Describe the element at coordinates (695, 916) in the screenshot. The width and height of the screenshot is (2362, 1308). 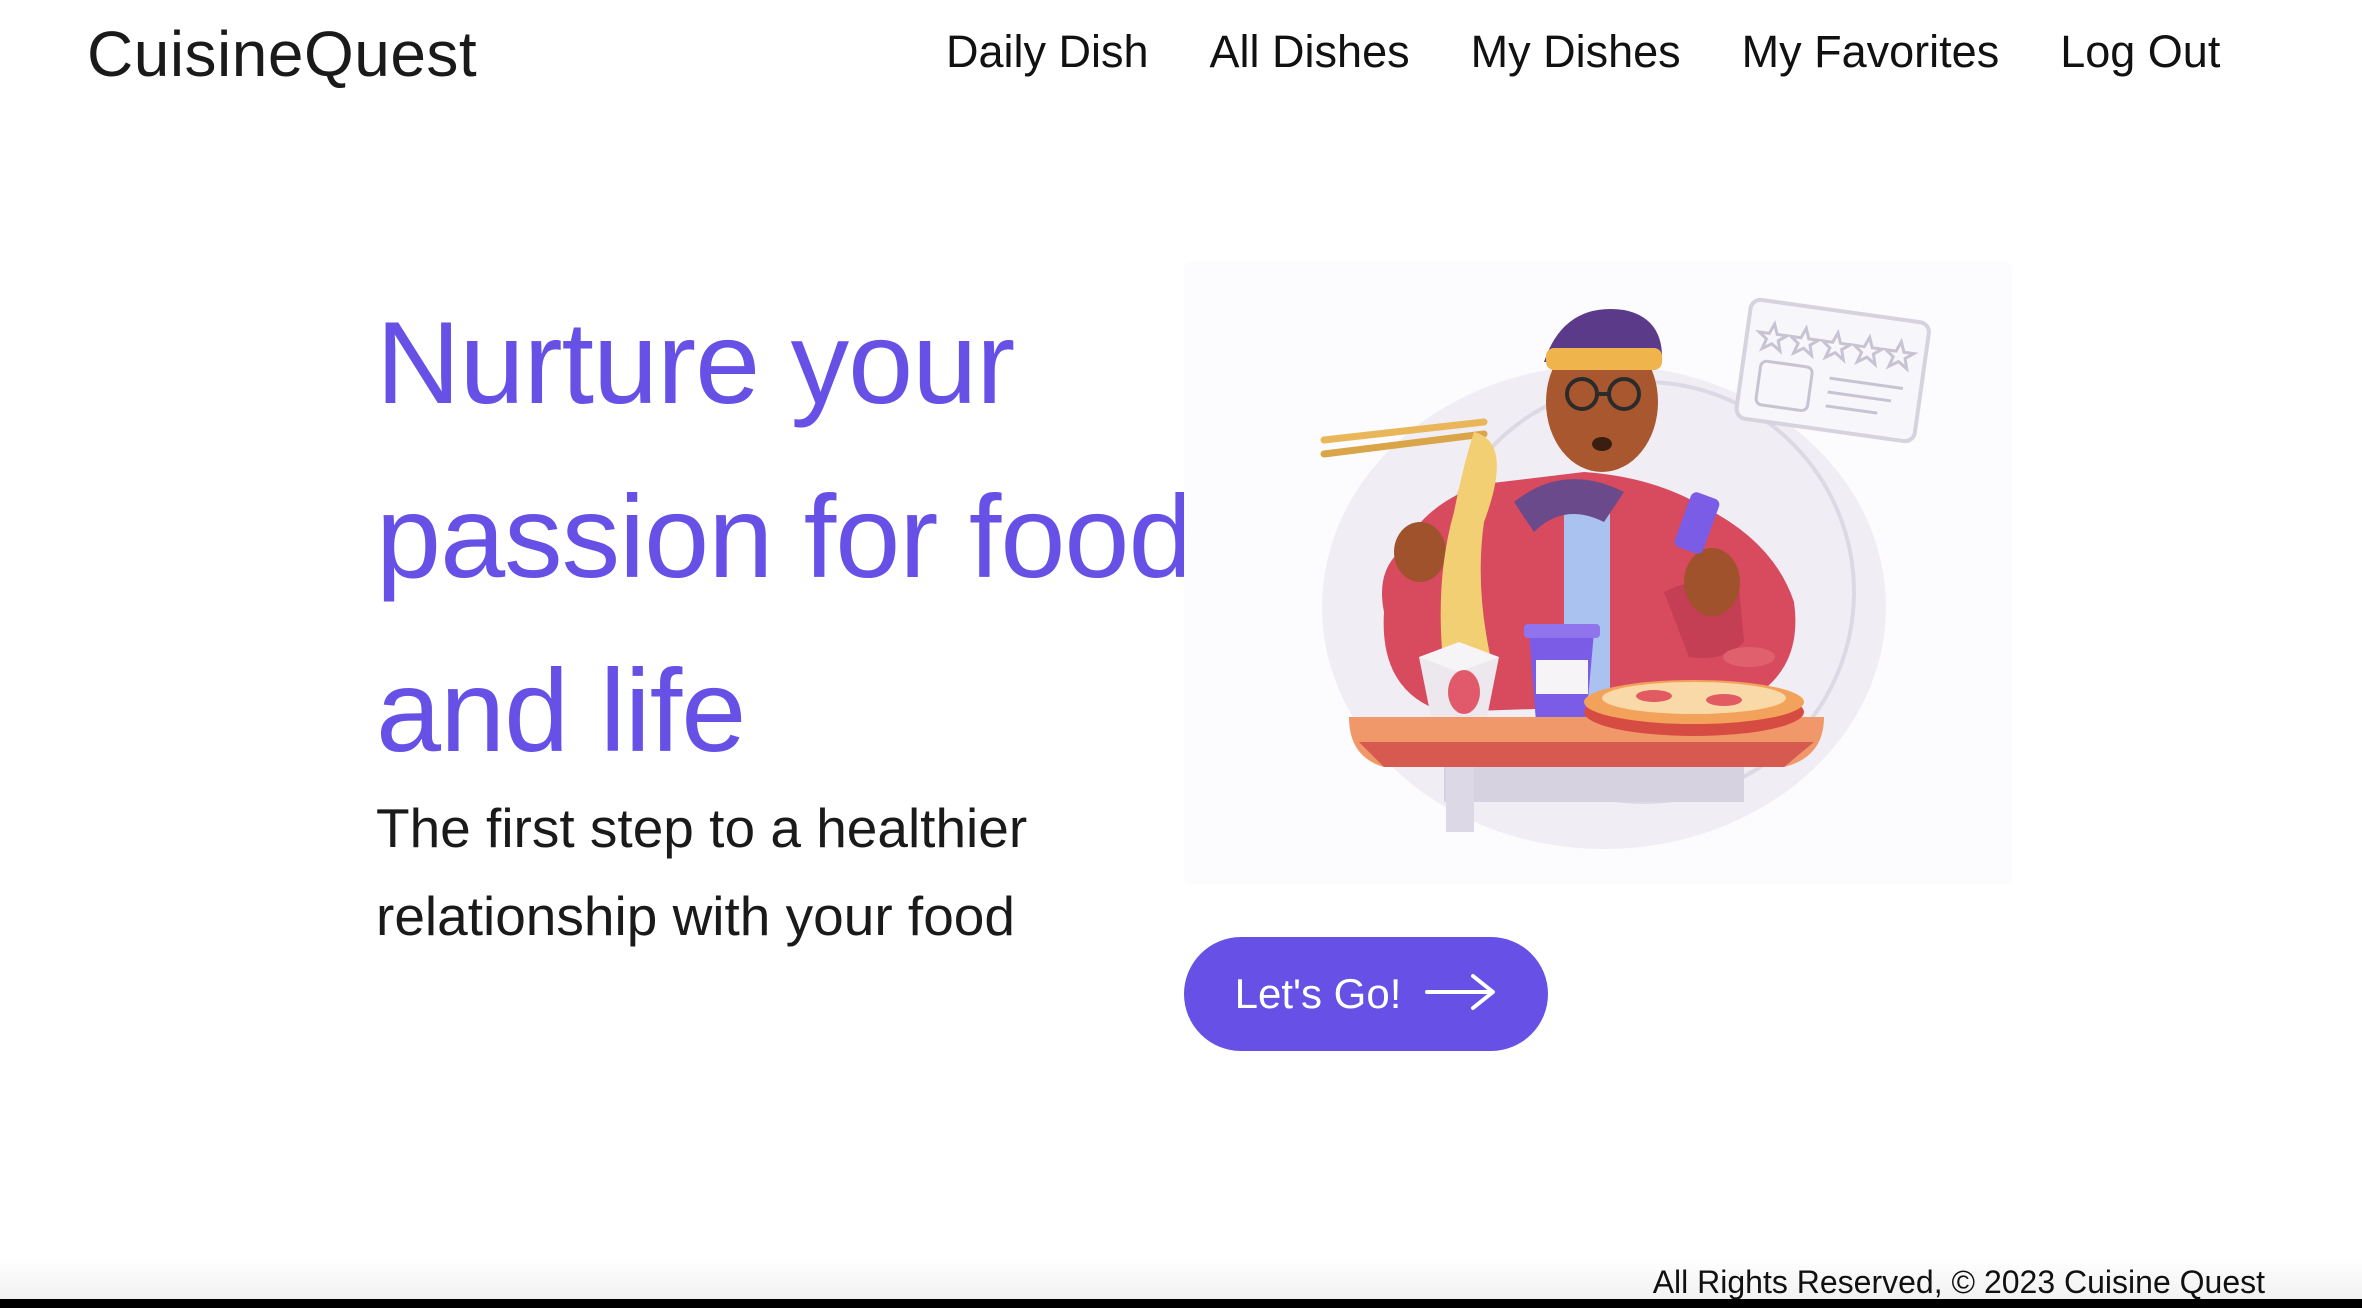
I see `hero-subtitle-line: relationship with your food` at that location.